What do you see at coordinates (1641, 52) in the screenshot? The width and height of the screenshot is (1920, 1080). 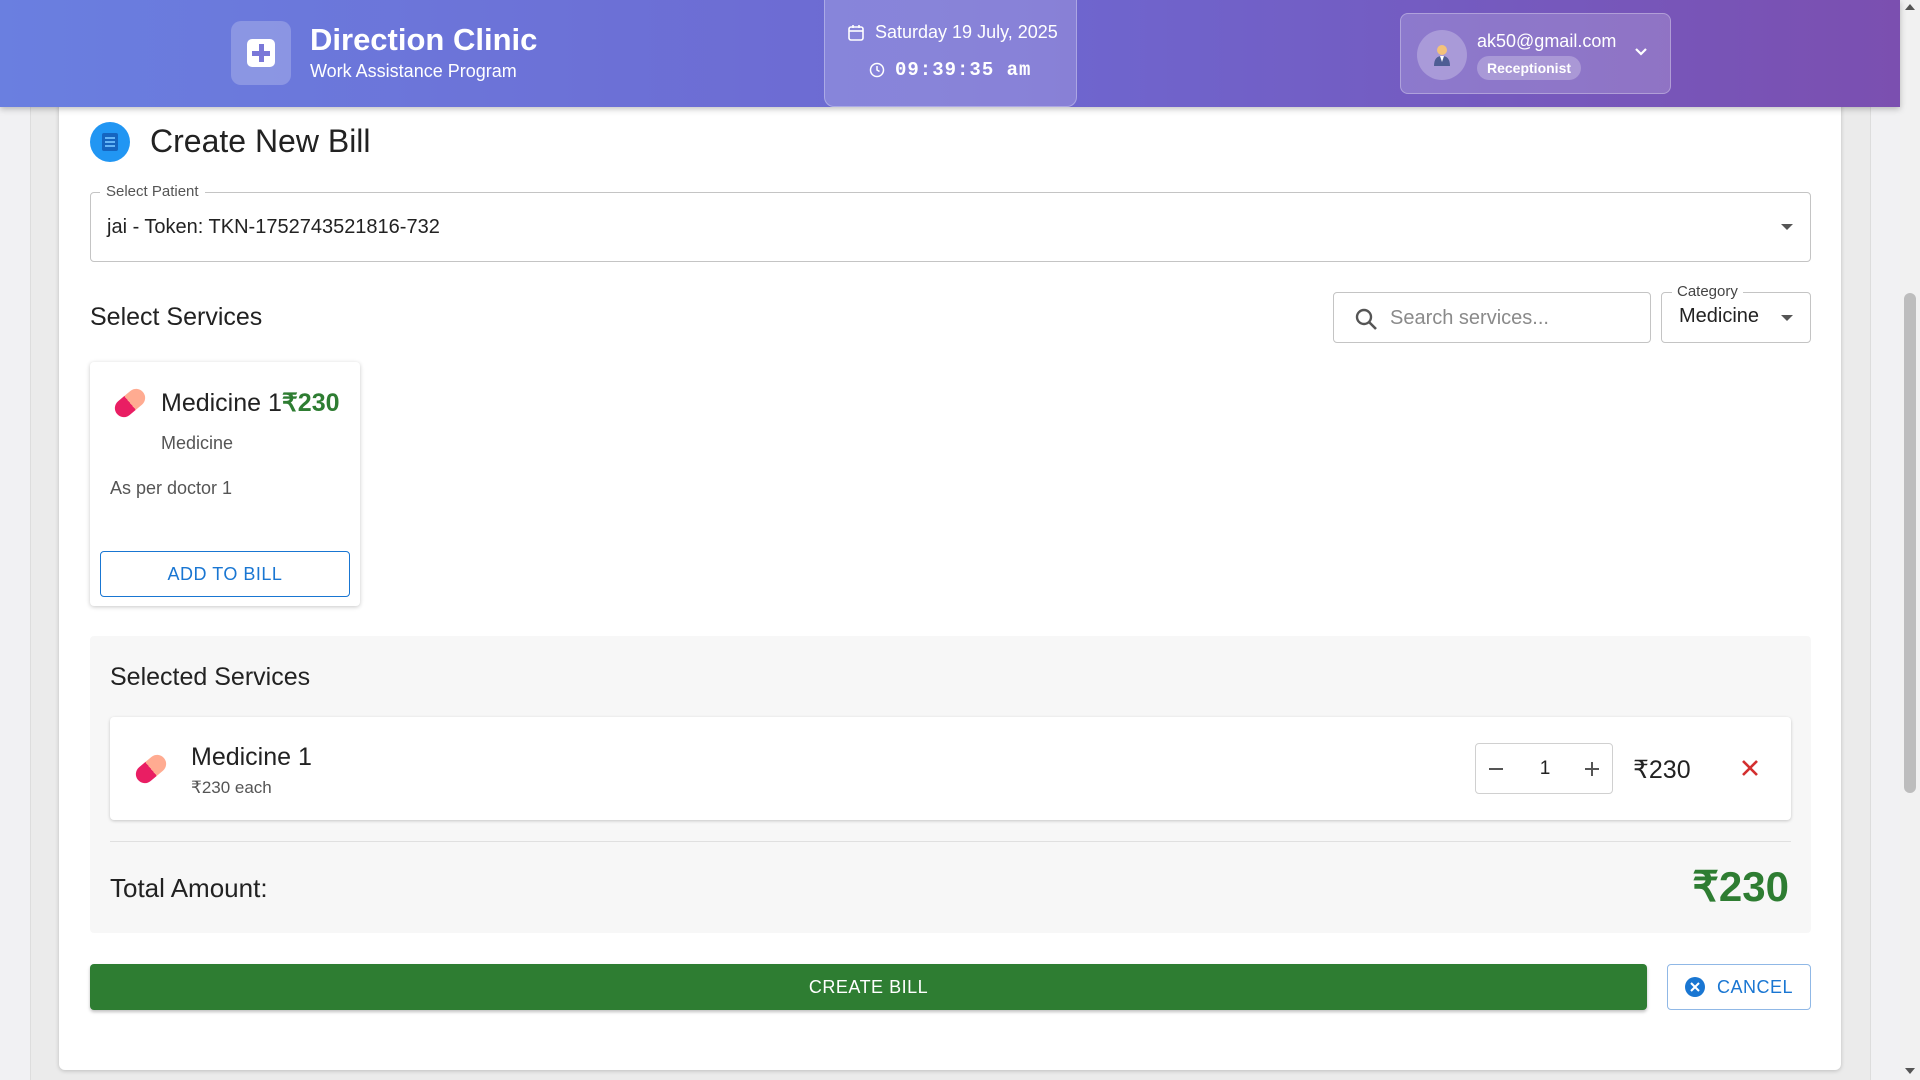 I see `chevron-down-icon` at bounding box center [1641, 52].